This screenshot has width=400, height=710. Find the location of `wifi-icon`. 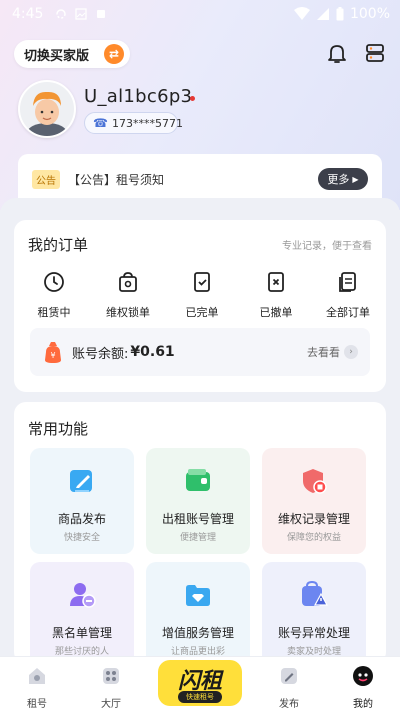

wifi-icon is located at coordinates (301, 13).